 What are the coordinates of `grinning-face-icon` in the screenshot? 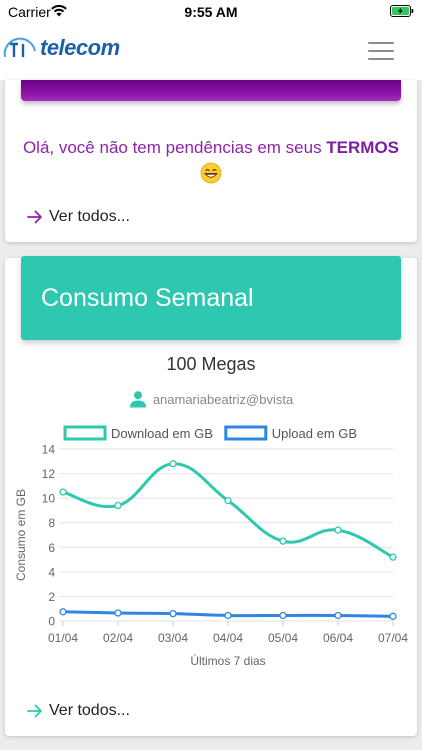 It's located at (211, 172).